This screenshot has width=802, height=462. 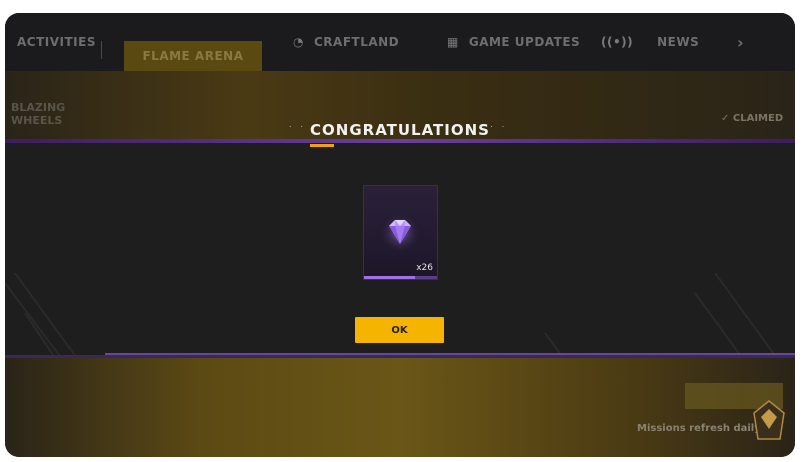 What do you see at coordinates (741, 42) in the screenshot?
I see `chevron-right-icon: ›` at bounding box center [741, 42].